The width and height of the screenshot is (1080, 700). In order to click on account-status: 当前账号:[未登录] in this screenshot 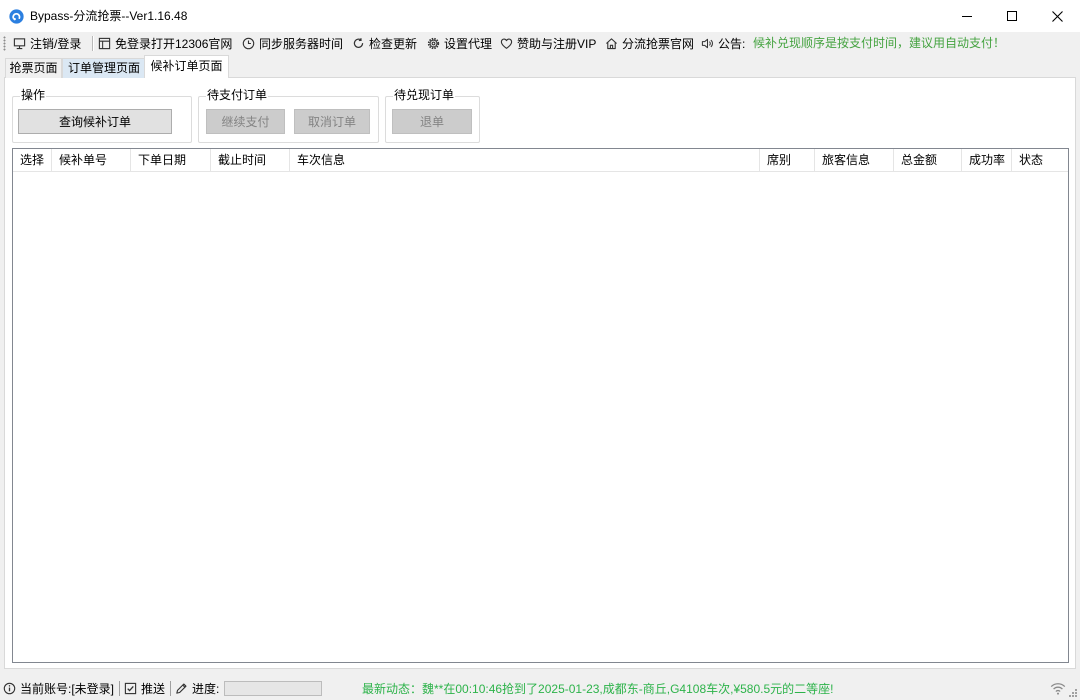, I will do `click(58, 688)`.